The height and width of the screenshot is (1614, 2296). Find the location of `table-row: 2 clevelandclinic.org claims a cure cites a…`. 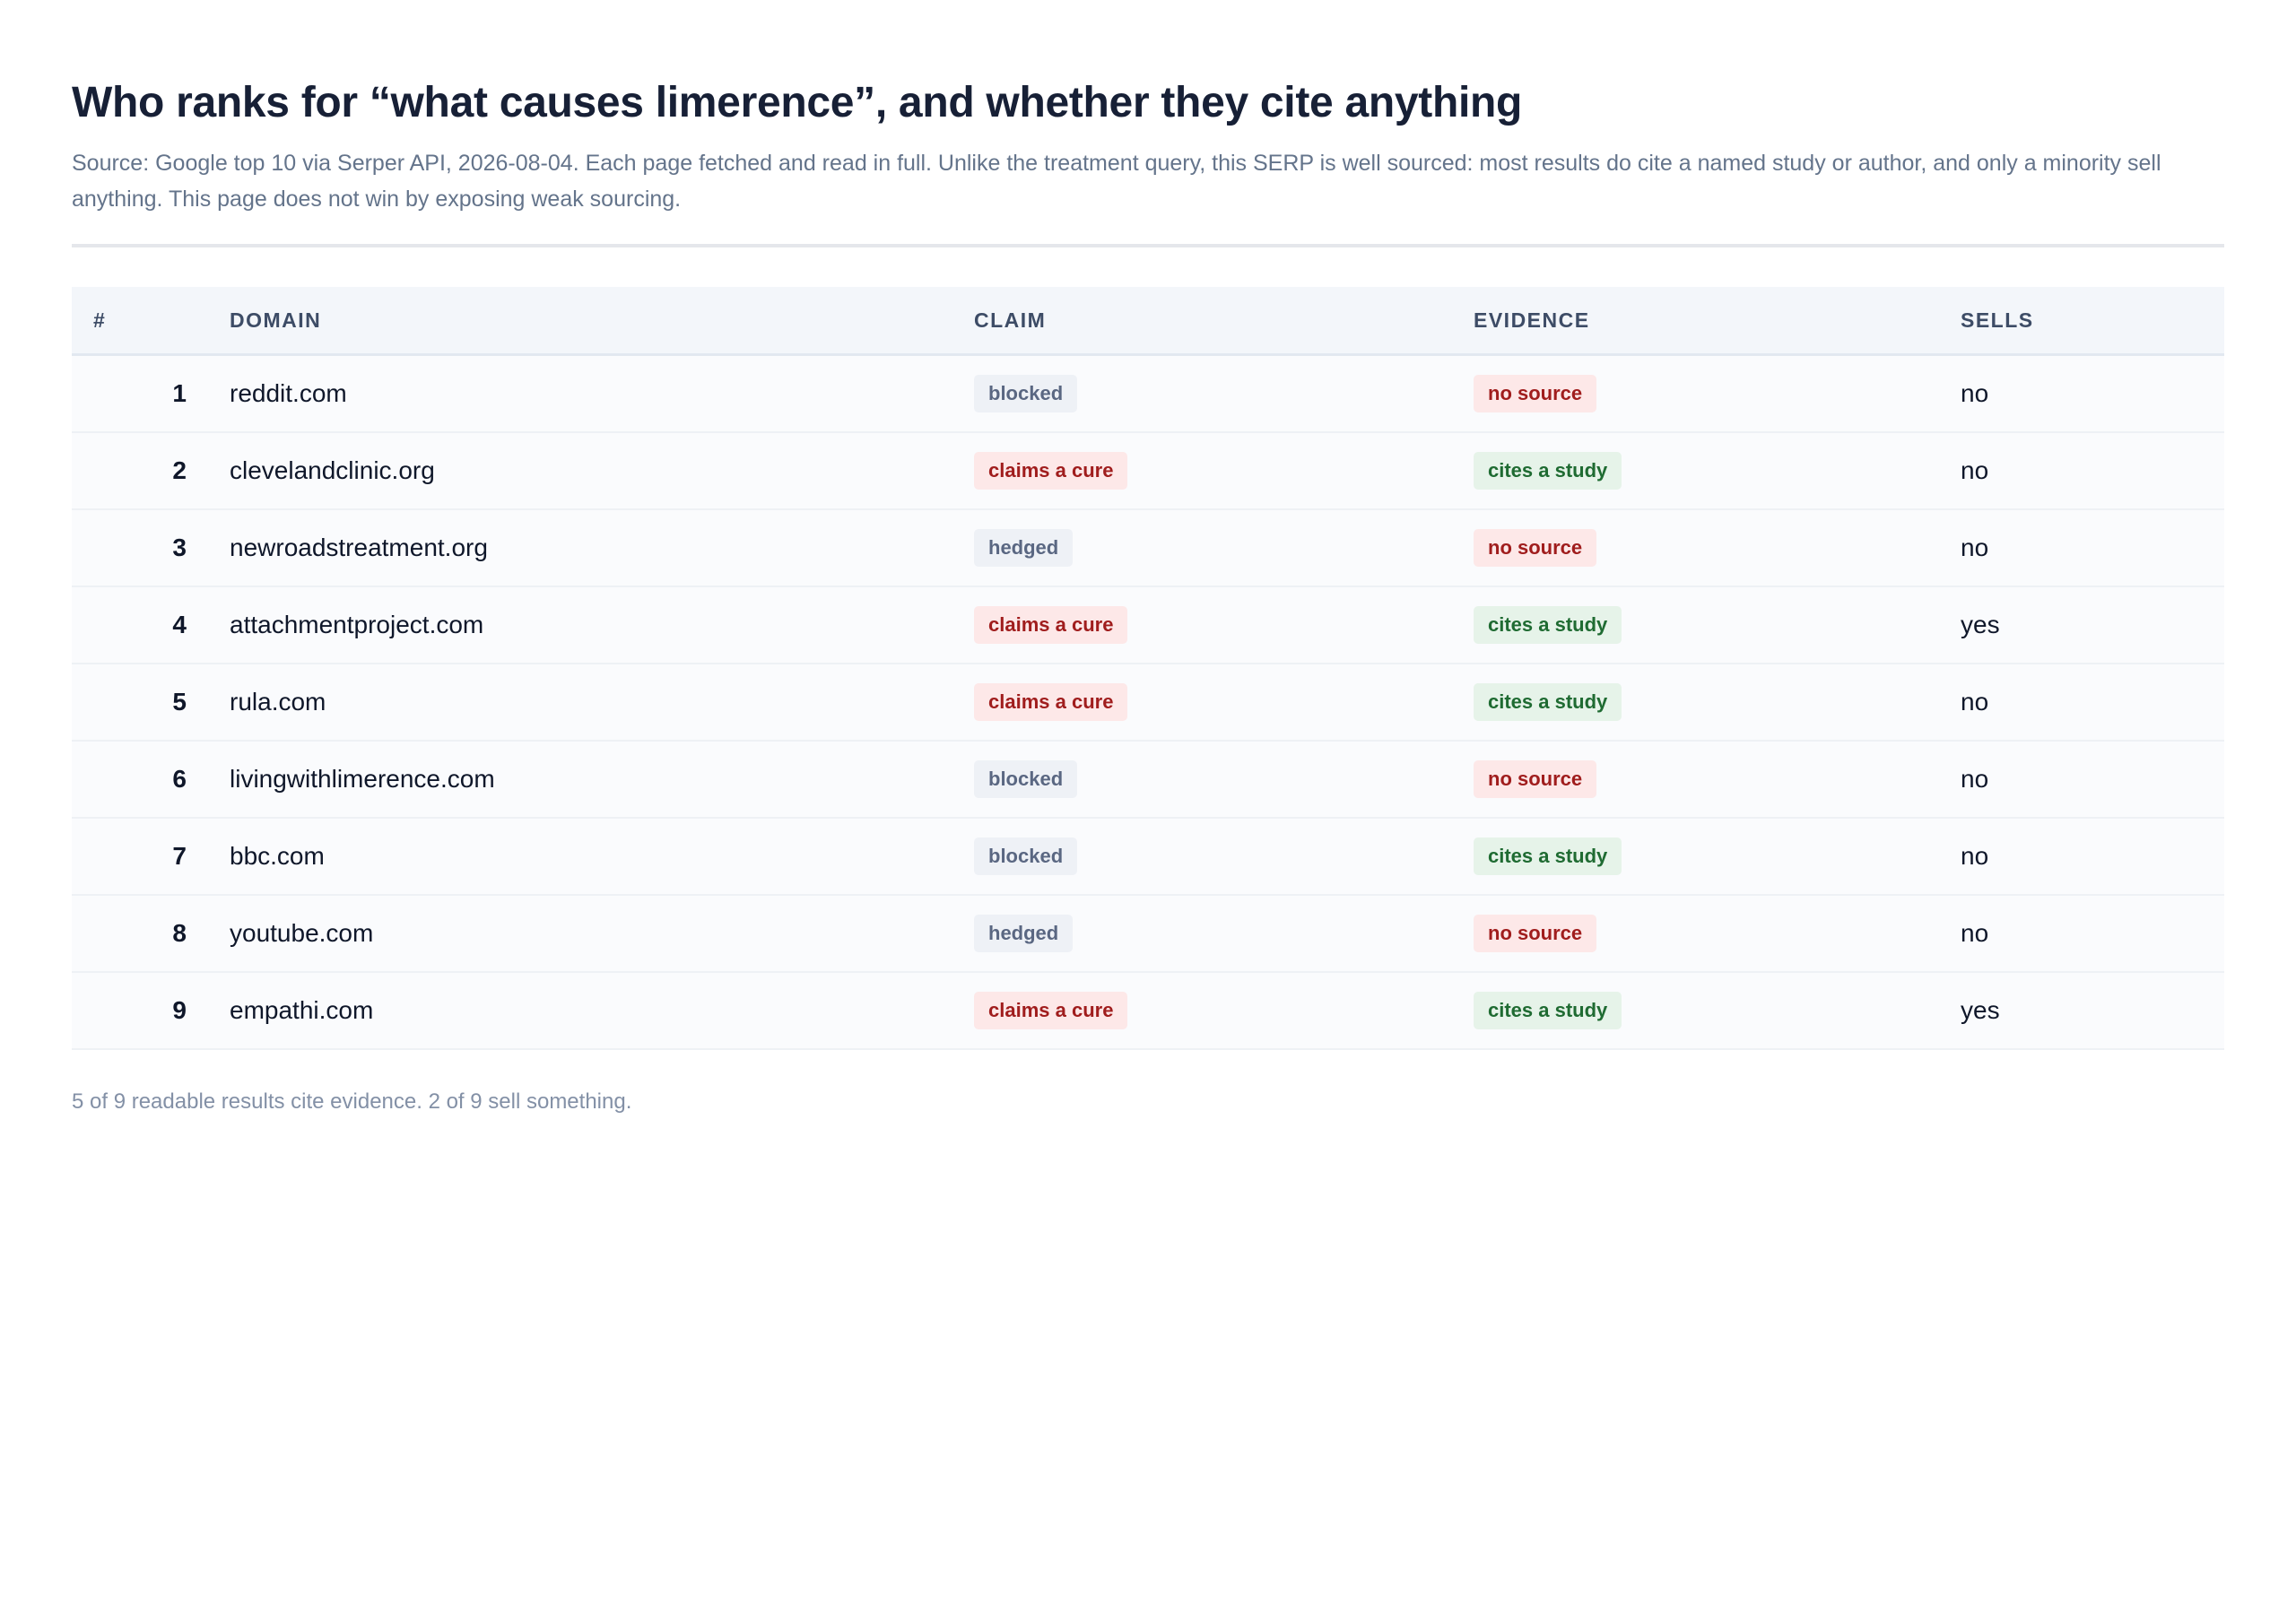

table-row: 2 clevelandclinic.org claims a cure cites a… is located at coordinates (1148, 470).